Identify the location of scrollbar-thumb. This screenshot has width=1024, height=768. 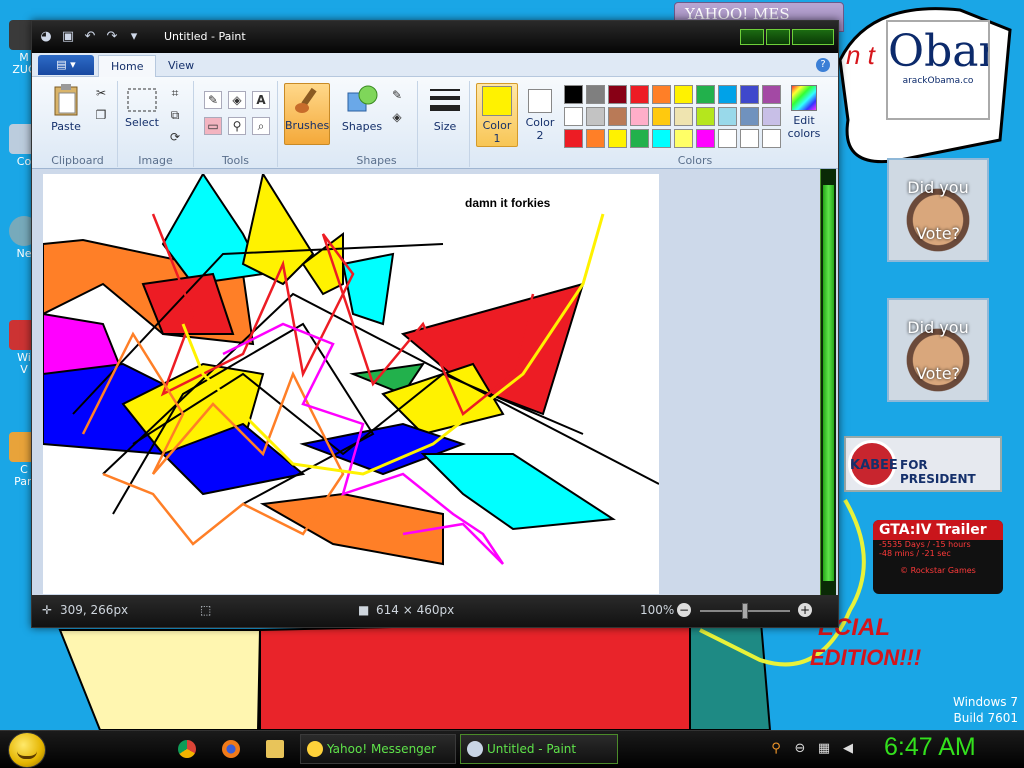
(828, 383).